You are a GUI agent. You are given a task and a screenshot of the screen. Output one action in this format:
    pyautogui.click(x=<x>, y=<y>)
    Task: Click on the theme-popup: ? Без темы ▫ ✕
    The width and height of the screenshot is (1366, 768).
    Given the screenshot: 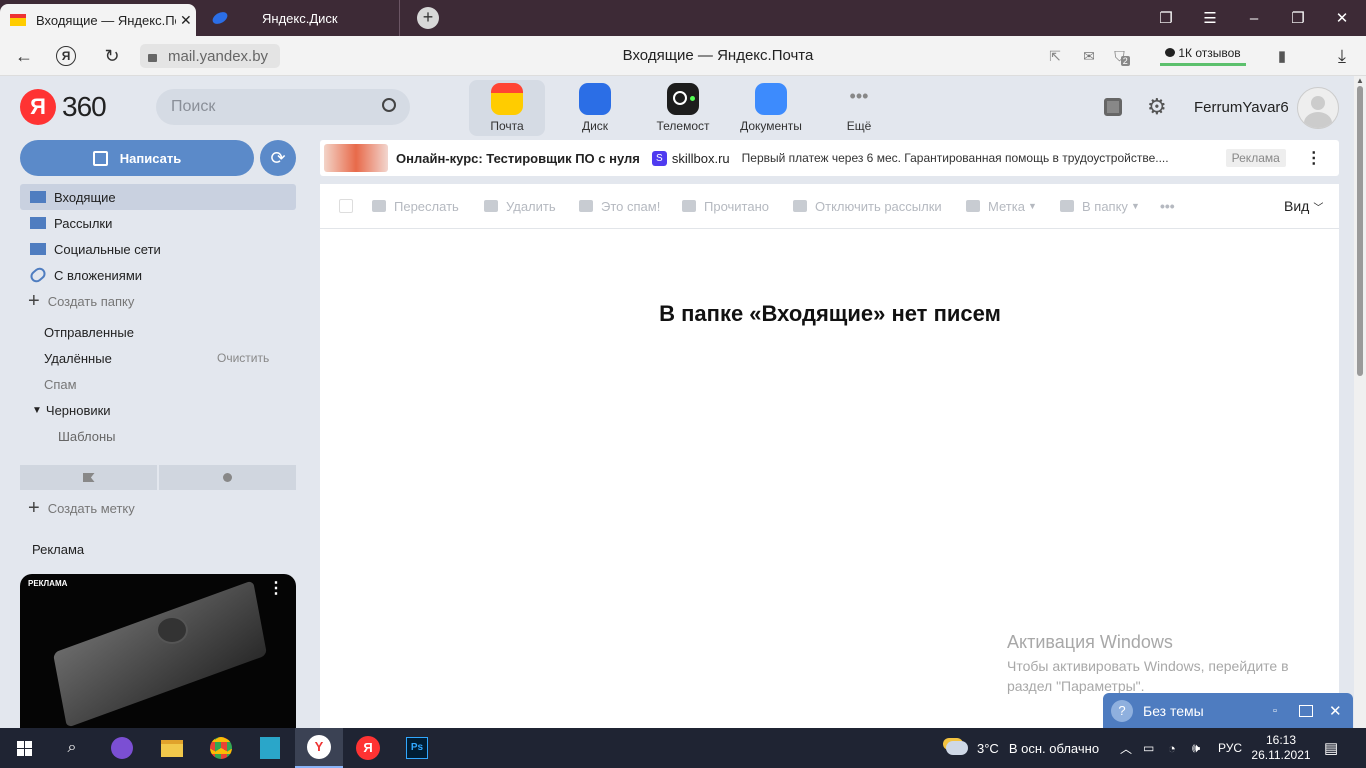 What is the action you would take?
    pyautogui.click(x=1228, y=710)
    